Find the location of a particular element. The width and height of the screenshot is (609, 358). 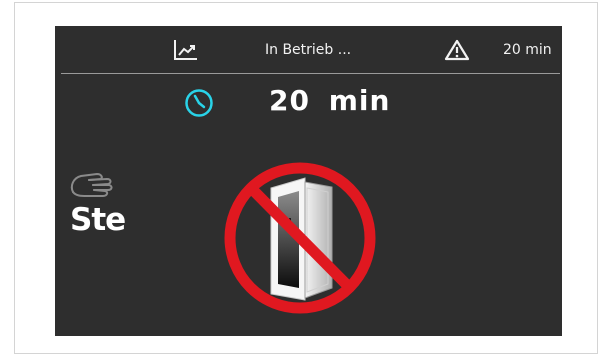

status-bar: In Betrieb ... 20 min is located at coordinates (308, 51).